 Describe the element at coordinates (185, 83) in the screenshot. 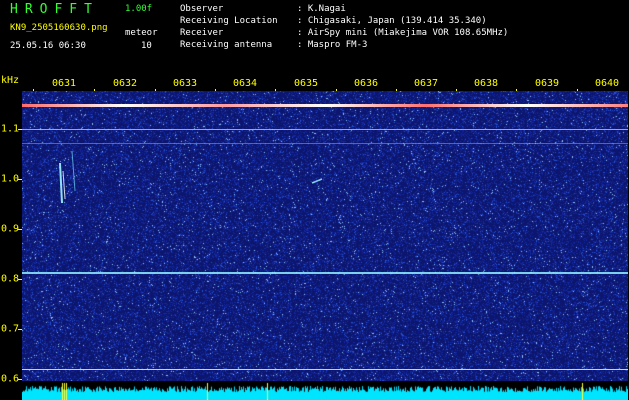

I see `x-tick-label: 0633` at that location.